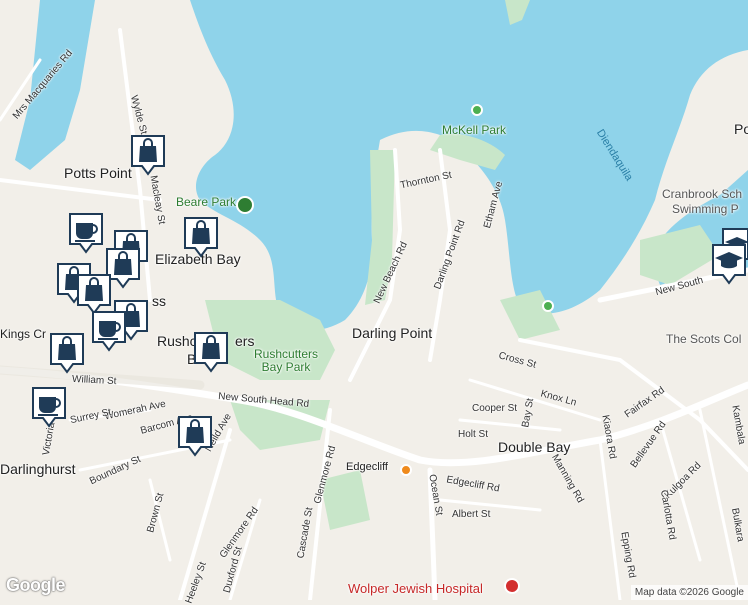 This screenshot has height=605, width=748. What do you see at coordinates (704, 339) in the screenshot?
I see `place-label-scots-college: The Scots Col` at bounding box center [704, 339].